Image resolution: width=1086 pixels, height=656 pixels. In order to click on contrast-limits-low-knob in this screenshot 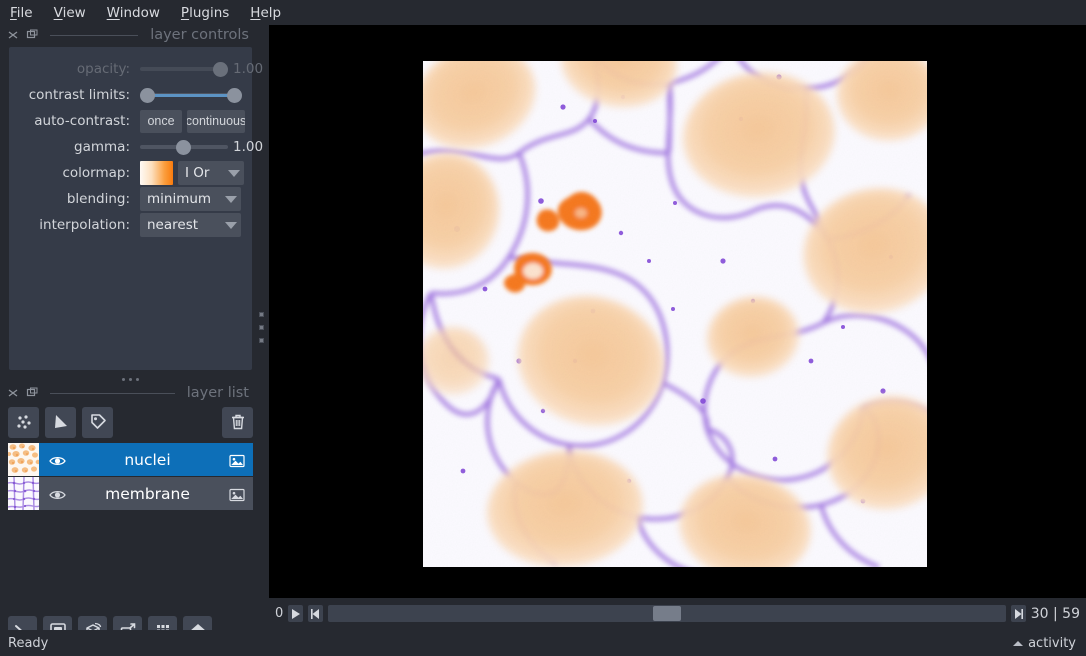, I will do `click(147, 95)`.